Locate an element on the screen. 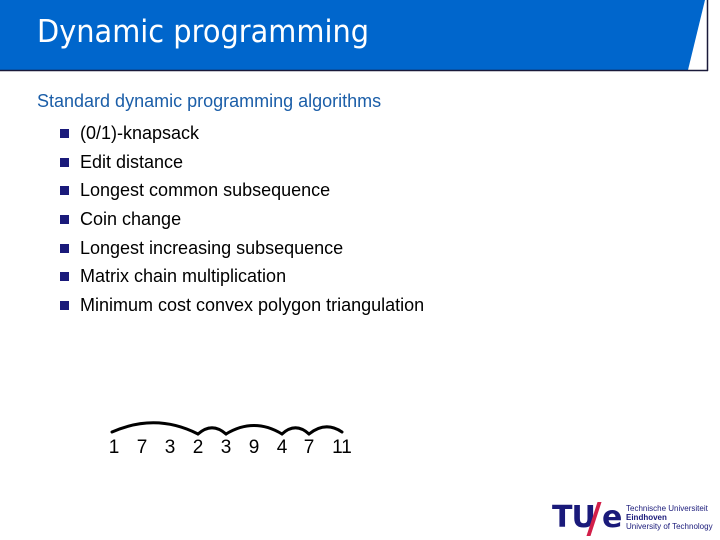 The width and height of the screenshot is (720, 540). logo-line-2: Eindhoven is located at coordinates (646, 517).